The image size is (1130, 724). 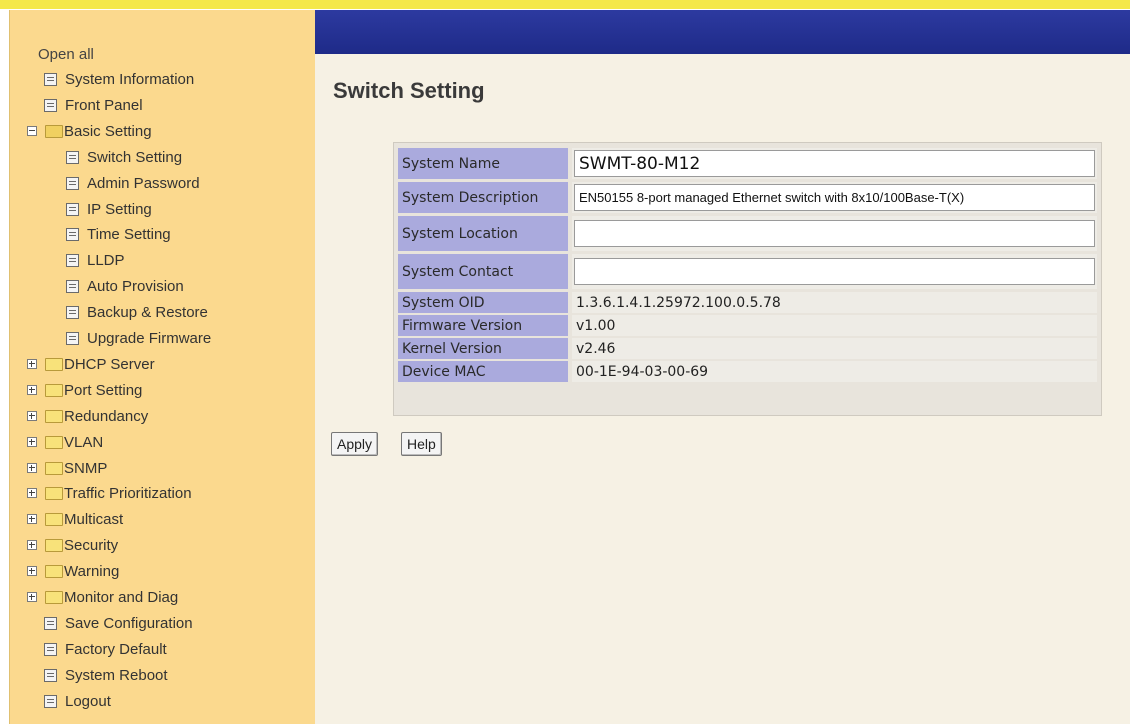 What do you see at coordinates (483, 233) in the screenshot?
I see `system-location-label: System Location` at bounding box center [483, 233].